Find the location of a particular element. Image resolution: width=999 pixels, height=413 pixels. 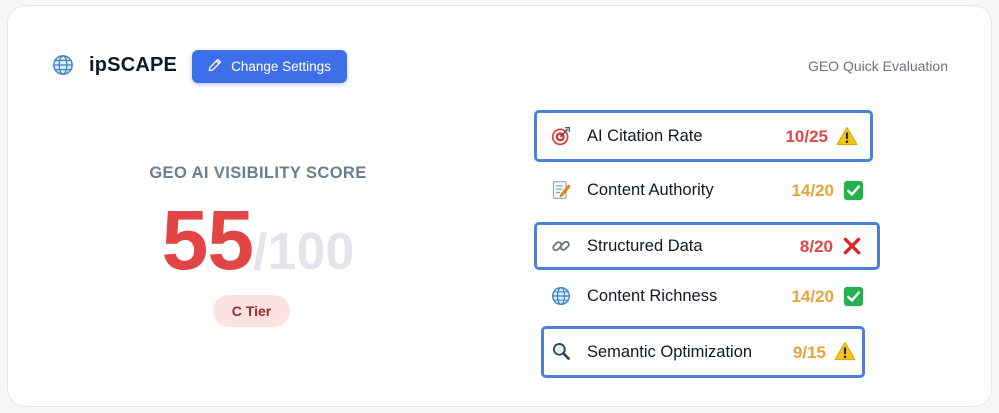

cross-icon is located at coordinates (852, 246).